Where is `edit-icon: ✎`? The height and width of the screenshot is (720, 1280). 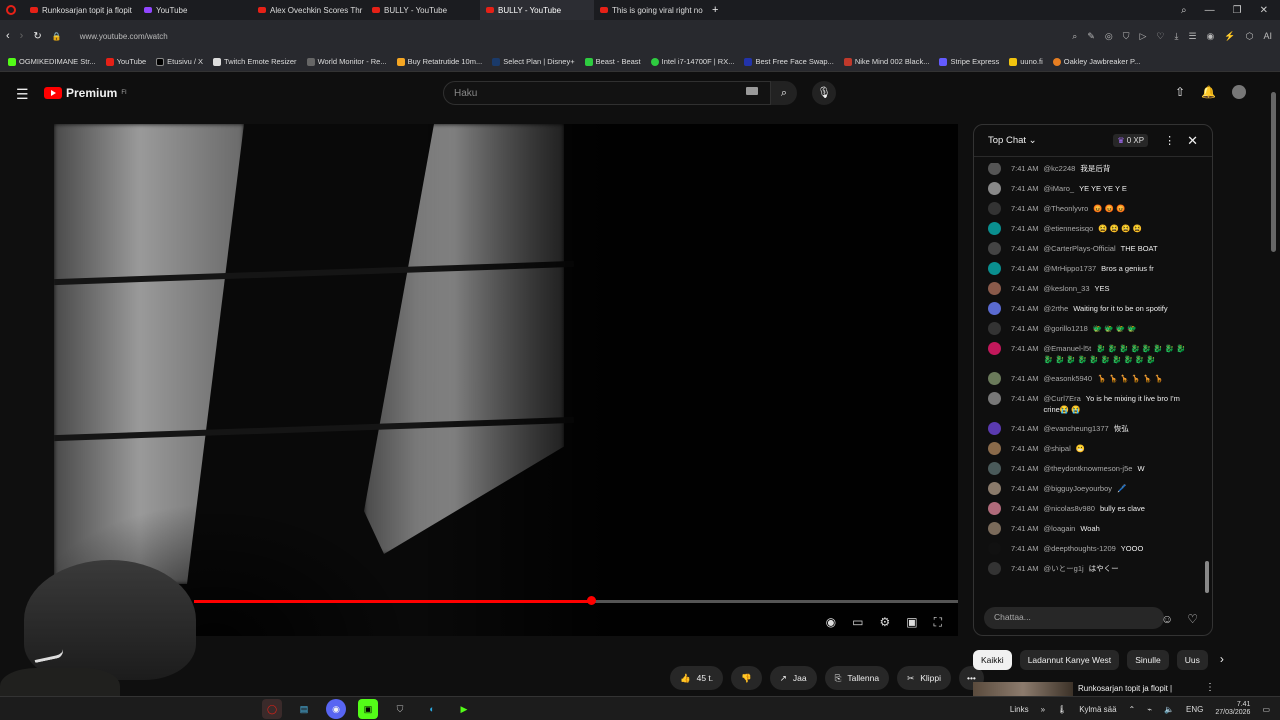 edit-icon: ✎ is located at coordinates (1091, 36).